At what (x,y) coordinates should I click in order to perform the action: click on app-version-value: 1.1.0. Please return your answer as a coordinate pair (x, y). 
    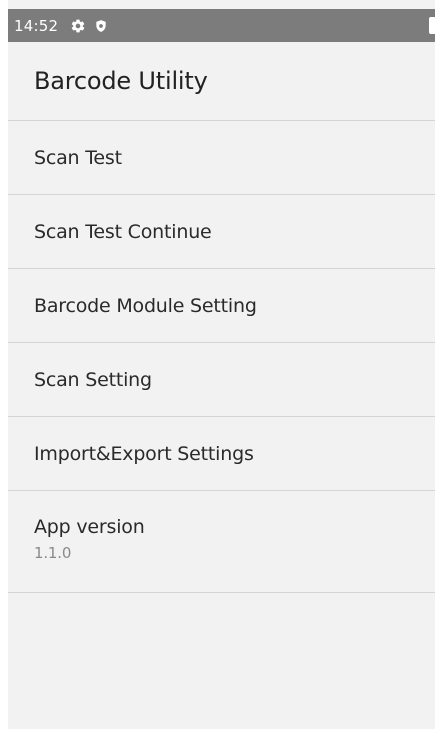
    Looking at the image, I should click on (53, 552).